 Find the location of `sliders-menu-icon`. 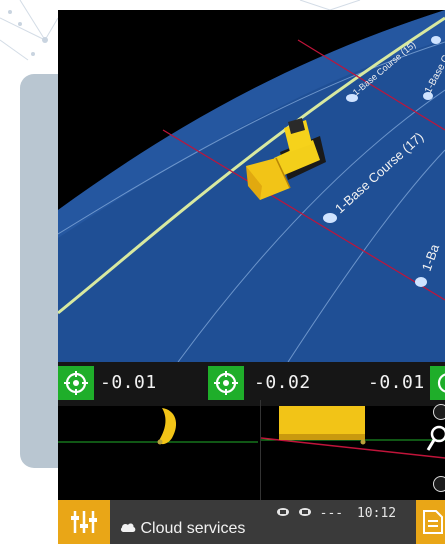

sliders-menu-icon is located at coordinates (84, 522).